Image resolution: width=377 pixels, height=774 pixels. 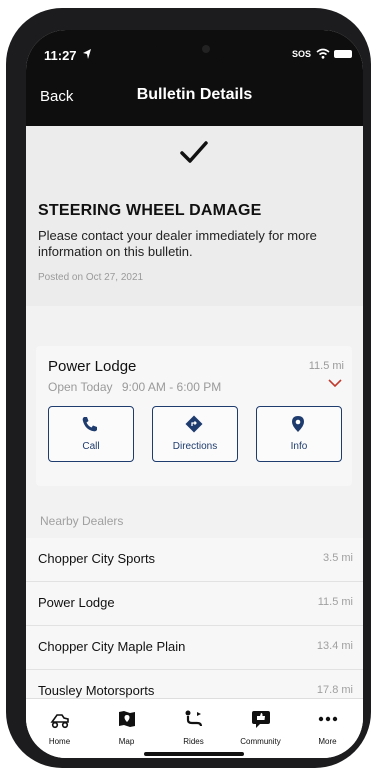 What do you see at coordinates (335, 602) in the screenshot?
I see `dealer-list-distance: 11.5 mi` at bounding box center [335, 602].